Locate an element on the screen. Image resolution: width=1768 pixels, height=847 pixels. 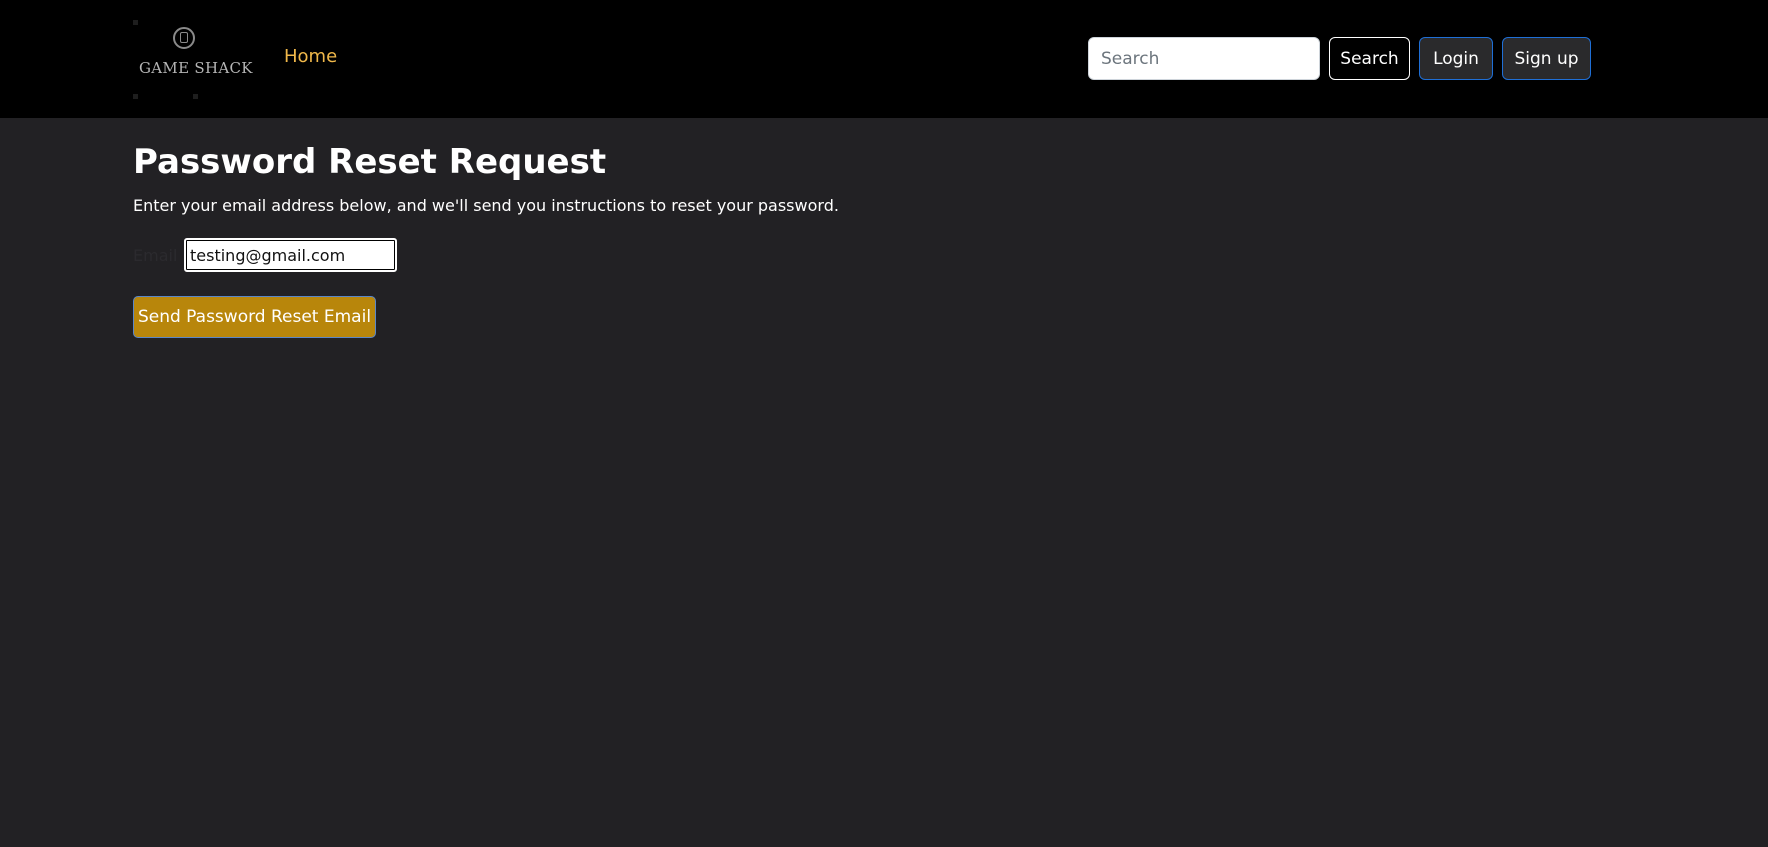
navbar: GAME SHACK Home Search Login Sign up is located at coordinates (884, 59).